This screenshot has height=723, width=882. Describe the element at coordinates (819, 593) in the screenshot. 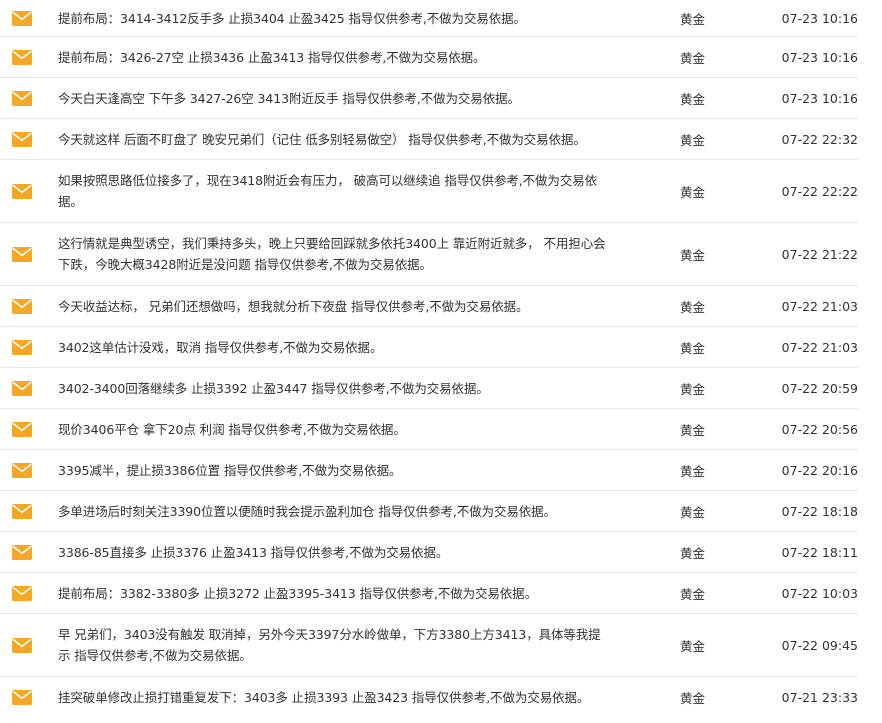

I see `message-time: 07-22 10:03` at that location.